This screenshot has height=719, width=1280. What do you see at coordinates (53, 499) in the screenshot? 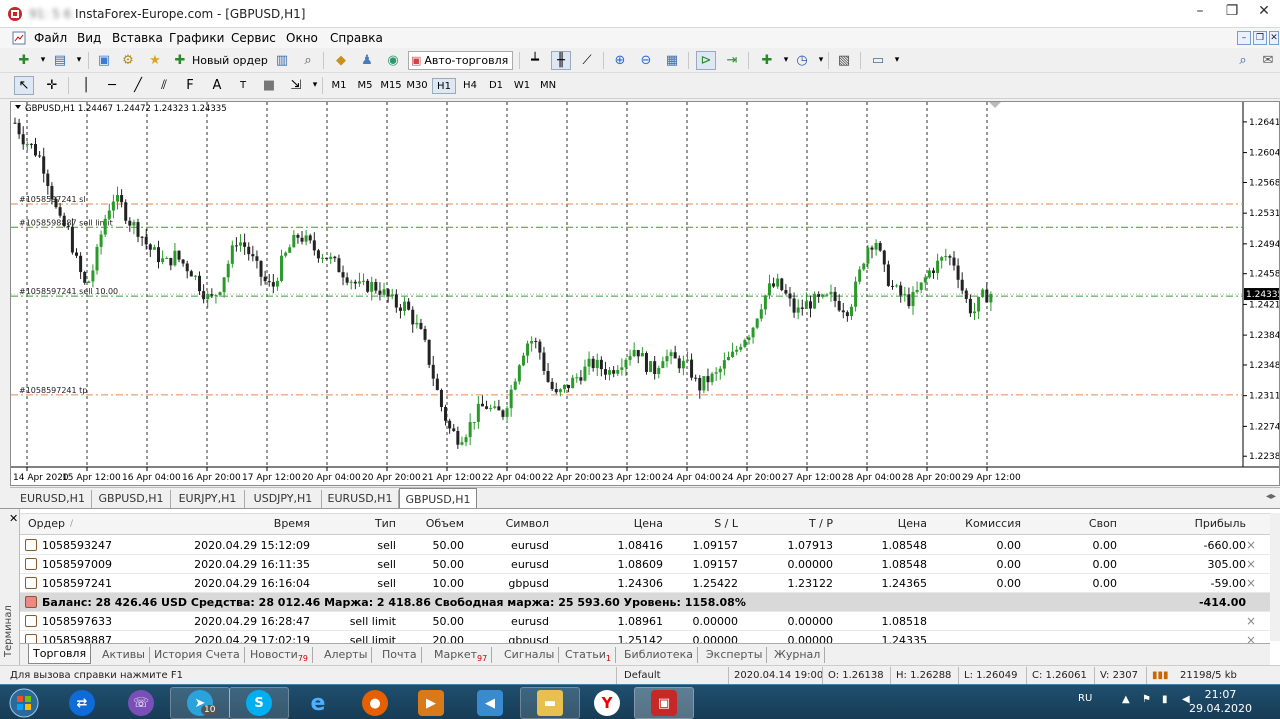
I see `chart-tab-1: EURUSD,H1` at bounding box center [53, 499].